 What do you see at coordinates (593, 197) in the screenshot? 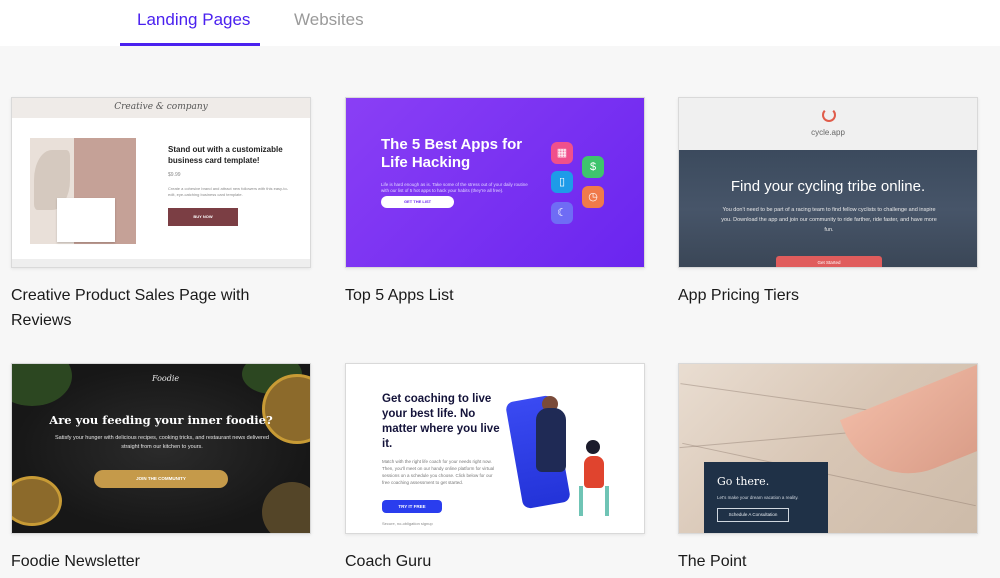
I see `timer-icon: ◷` at bounding box center [593, 197].